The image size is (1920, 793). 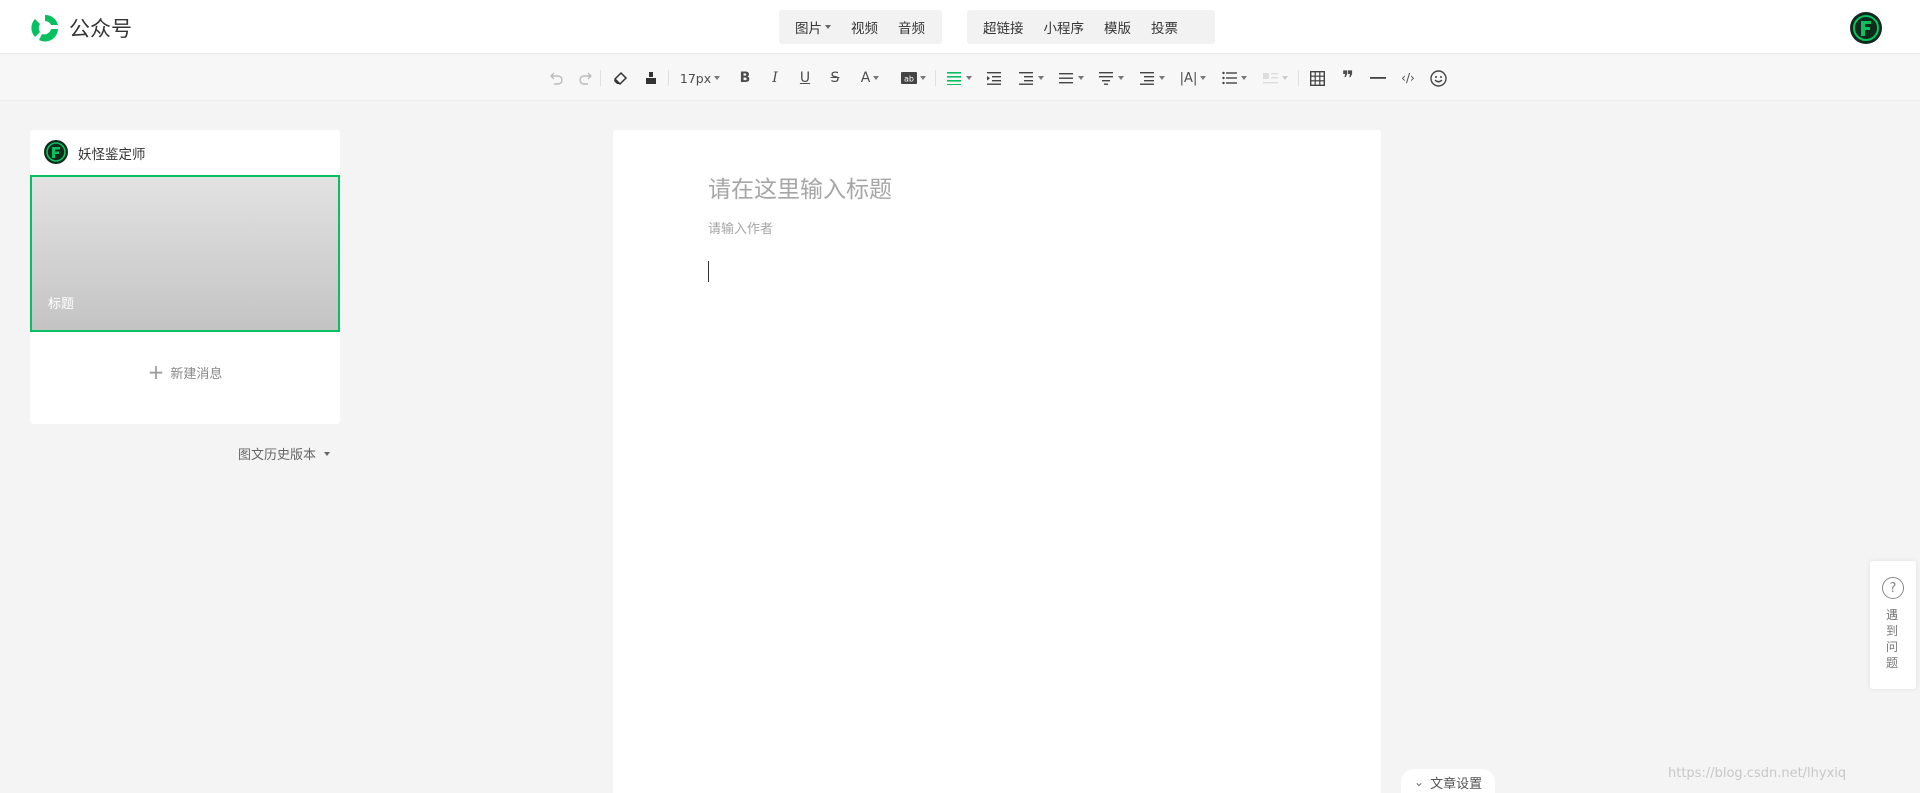 I want to click on clear-format-icon, so click(x=620, y=78).